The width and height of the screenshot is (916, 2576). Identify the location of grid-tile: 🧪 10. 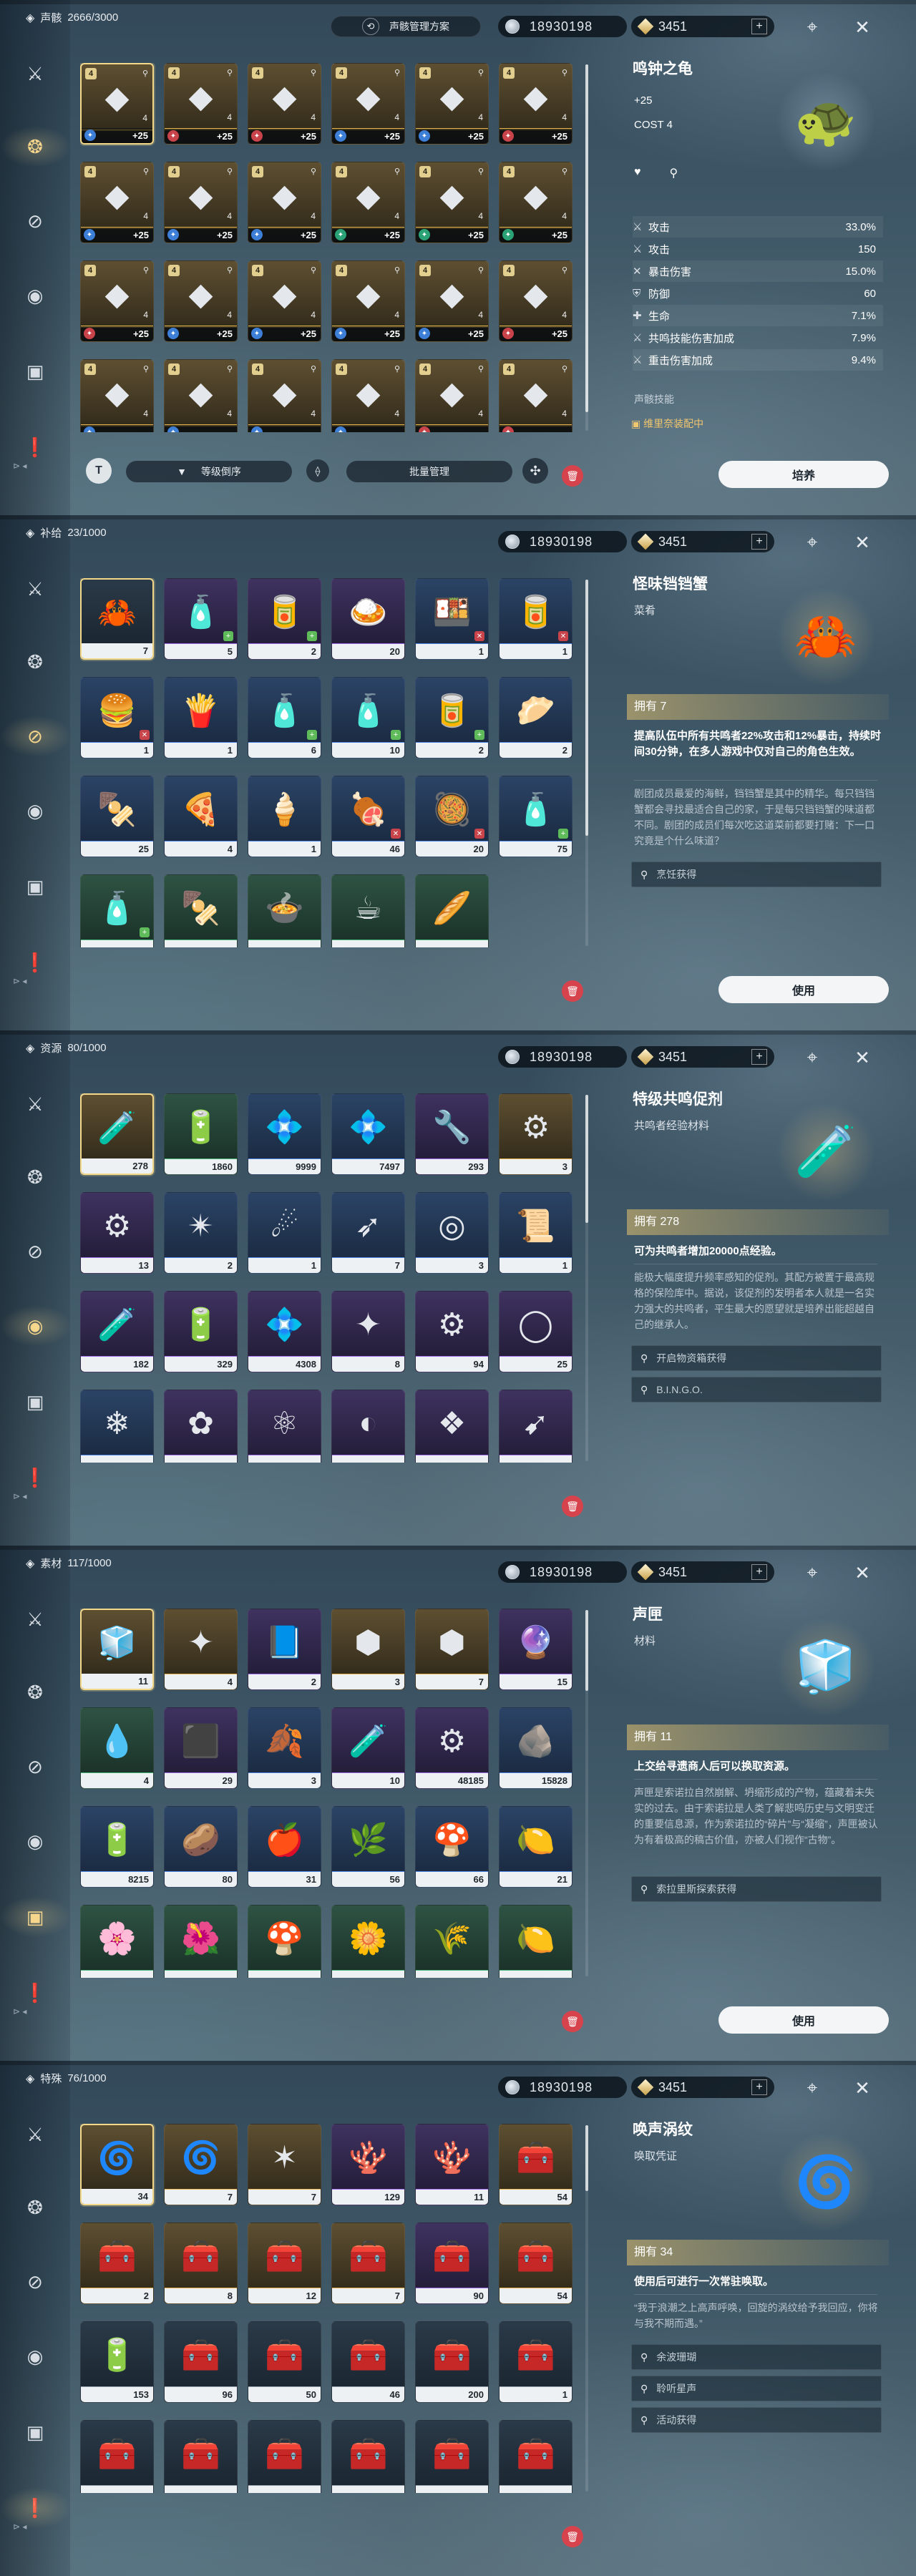
(368, 1748).